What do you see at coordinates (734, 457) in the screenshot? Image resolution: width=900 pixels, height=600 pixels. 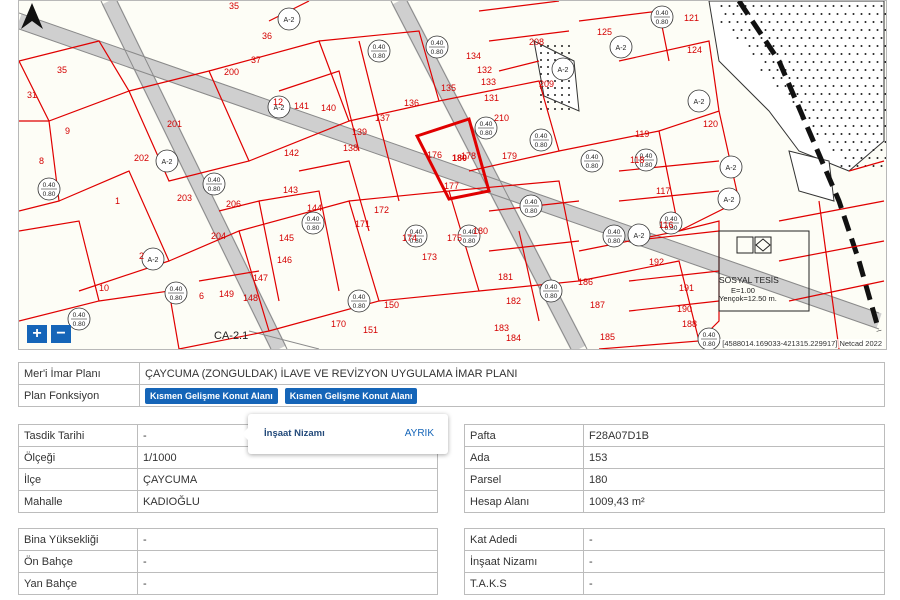 I see `row-value: 153` at bounding box center [734, 457].